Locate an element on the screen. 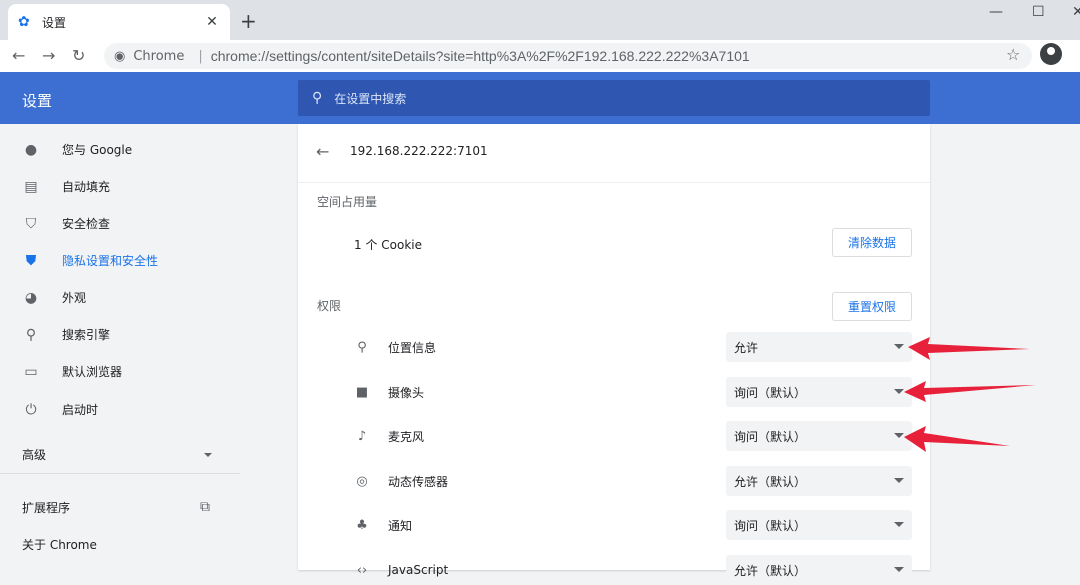  sidebar-item-label: 默认浏览器 is located at coordinates (92, 372).